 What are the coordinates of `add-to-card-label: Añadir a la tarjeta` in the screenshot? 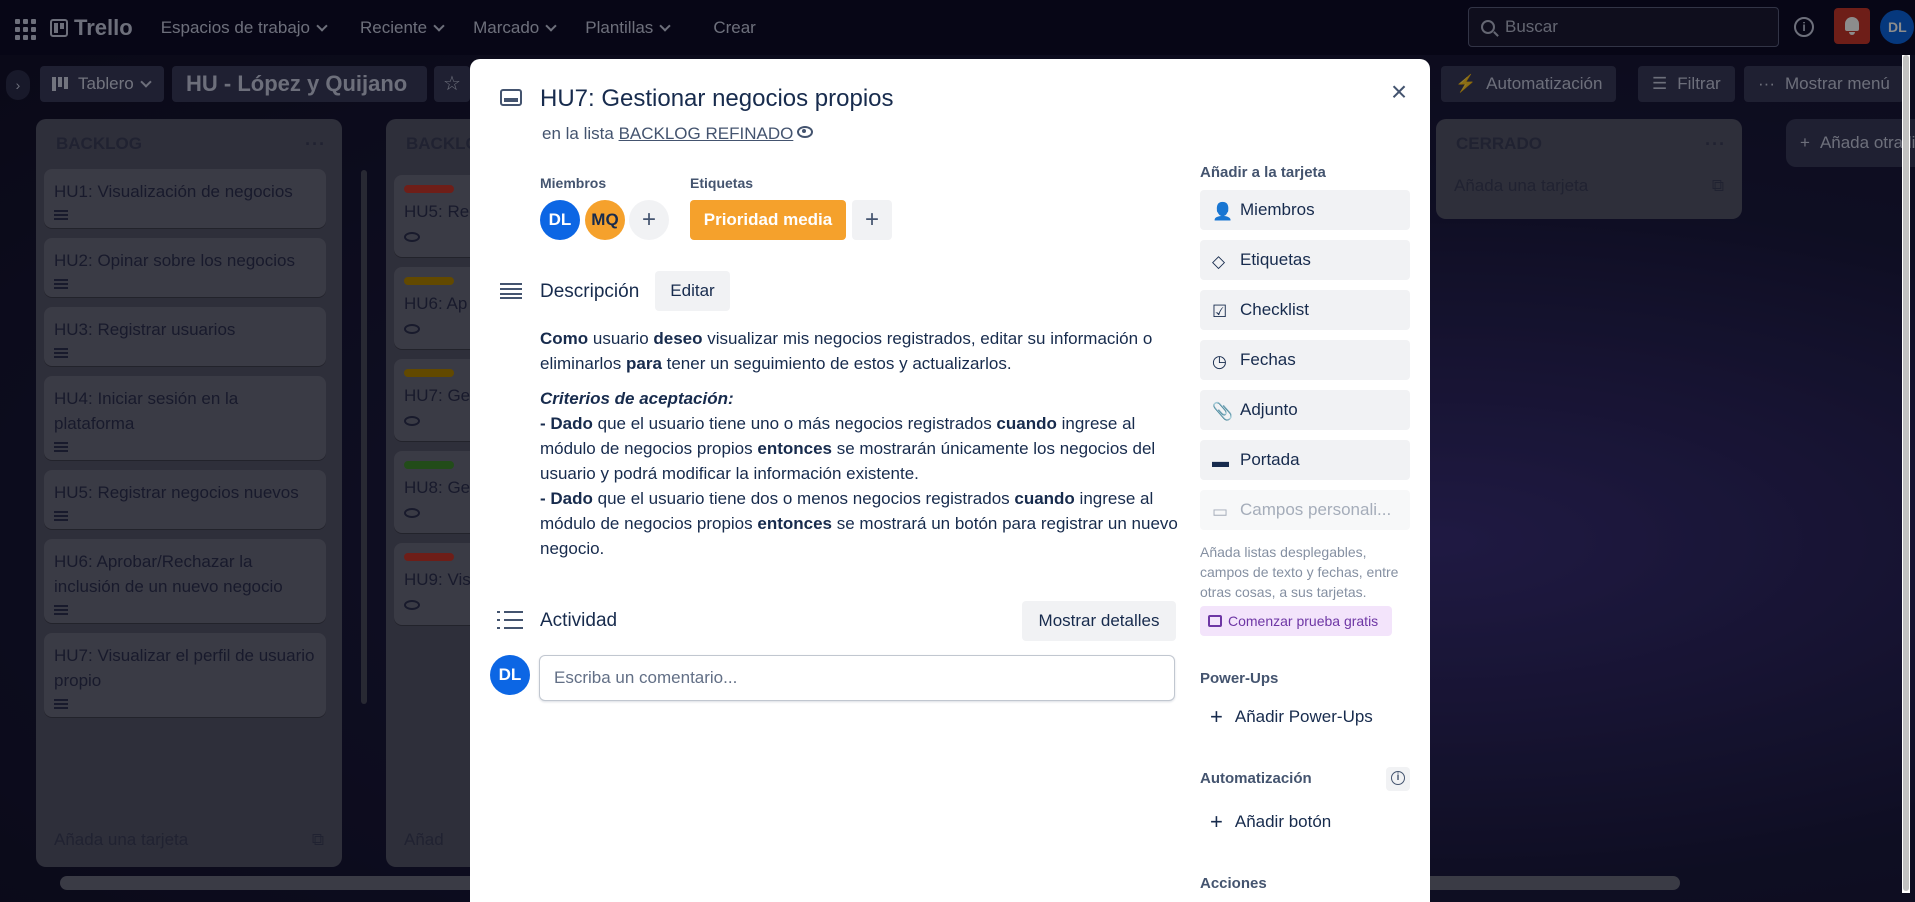 It's located at (1263, 172).